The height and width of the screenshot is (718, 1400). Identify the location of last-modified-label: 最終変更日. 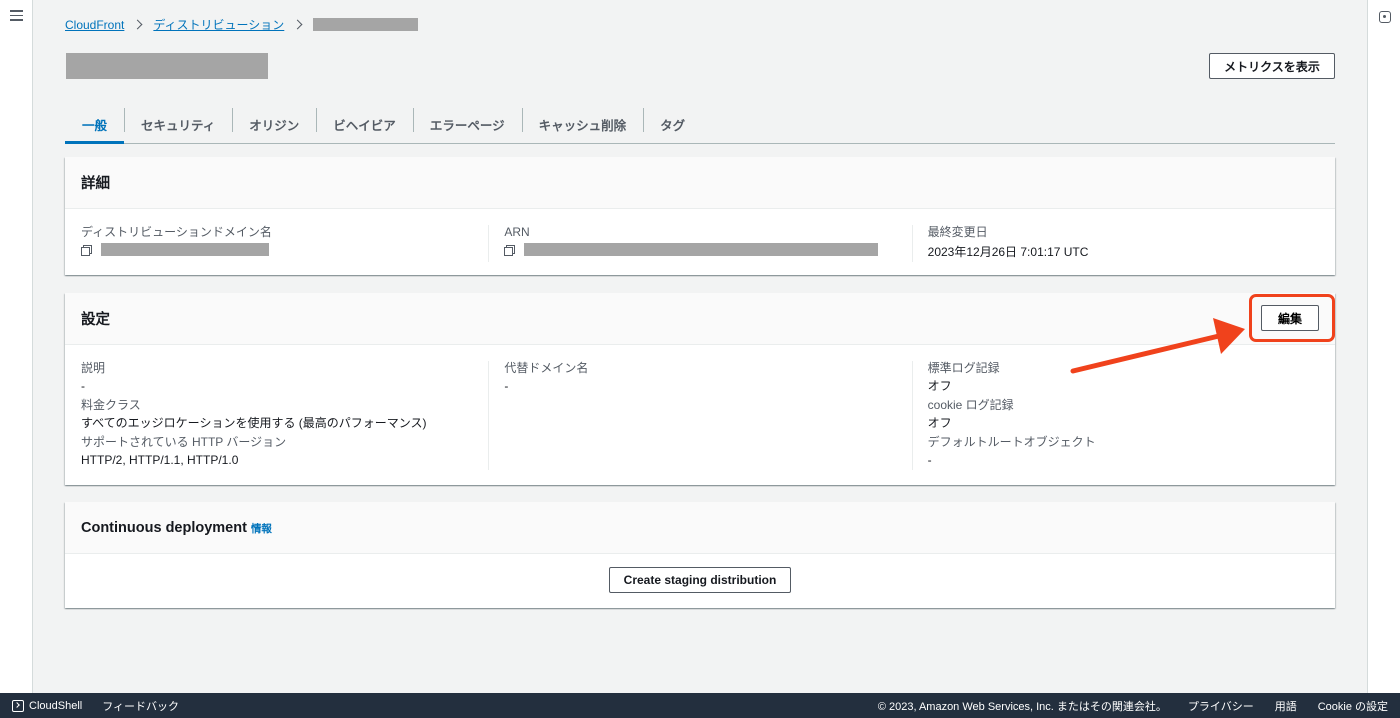
(957, 232).